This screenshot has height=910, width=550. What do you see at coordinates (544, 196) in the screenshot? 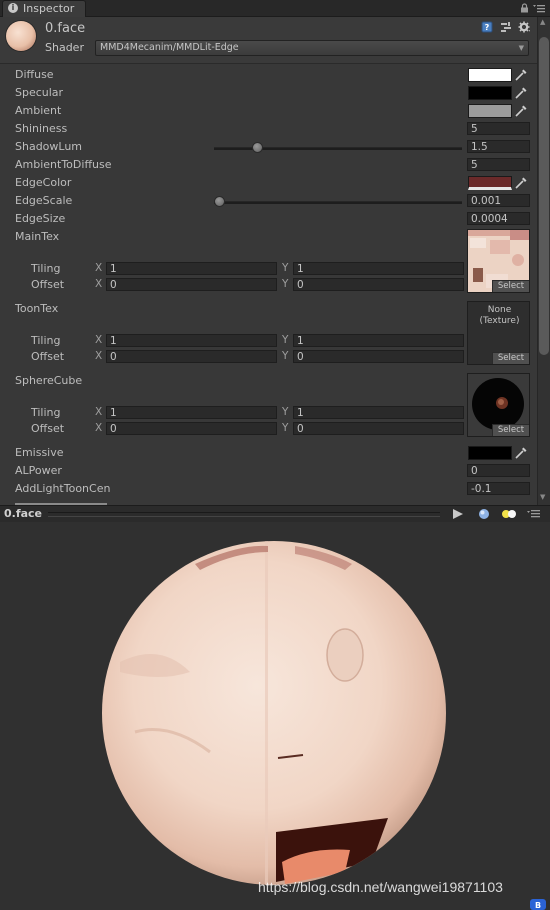
I see `scroll-thumb` at bounding box center [544, 196].